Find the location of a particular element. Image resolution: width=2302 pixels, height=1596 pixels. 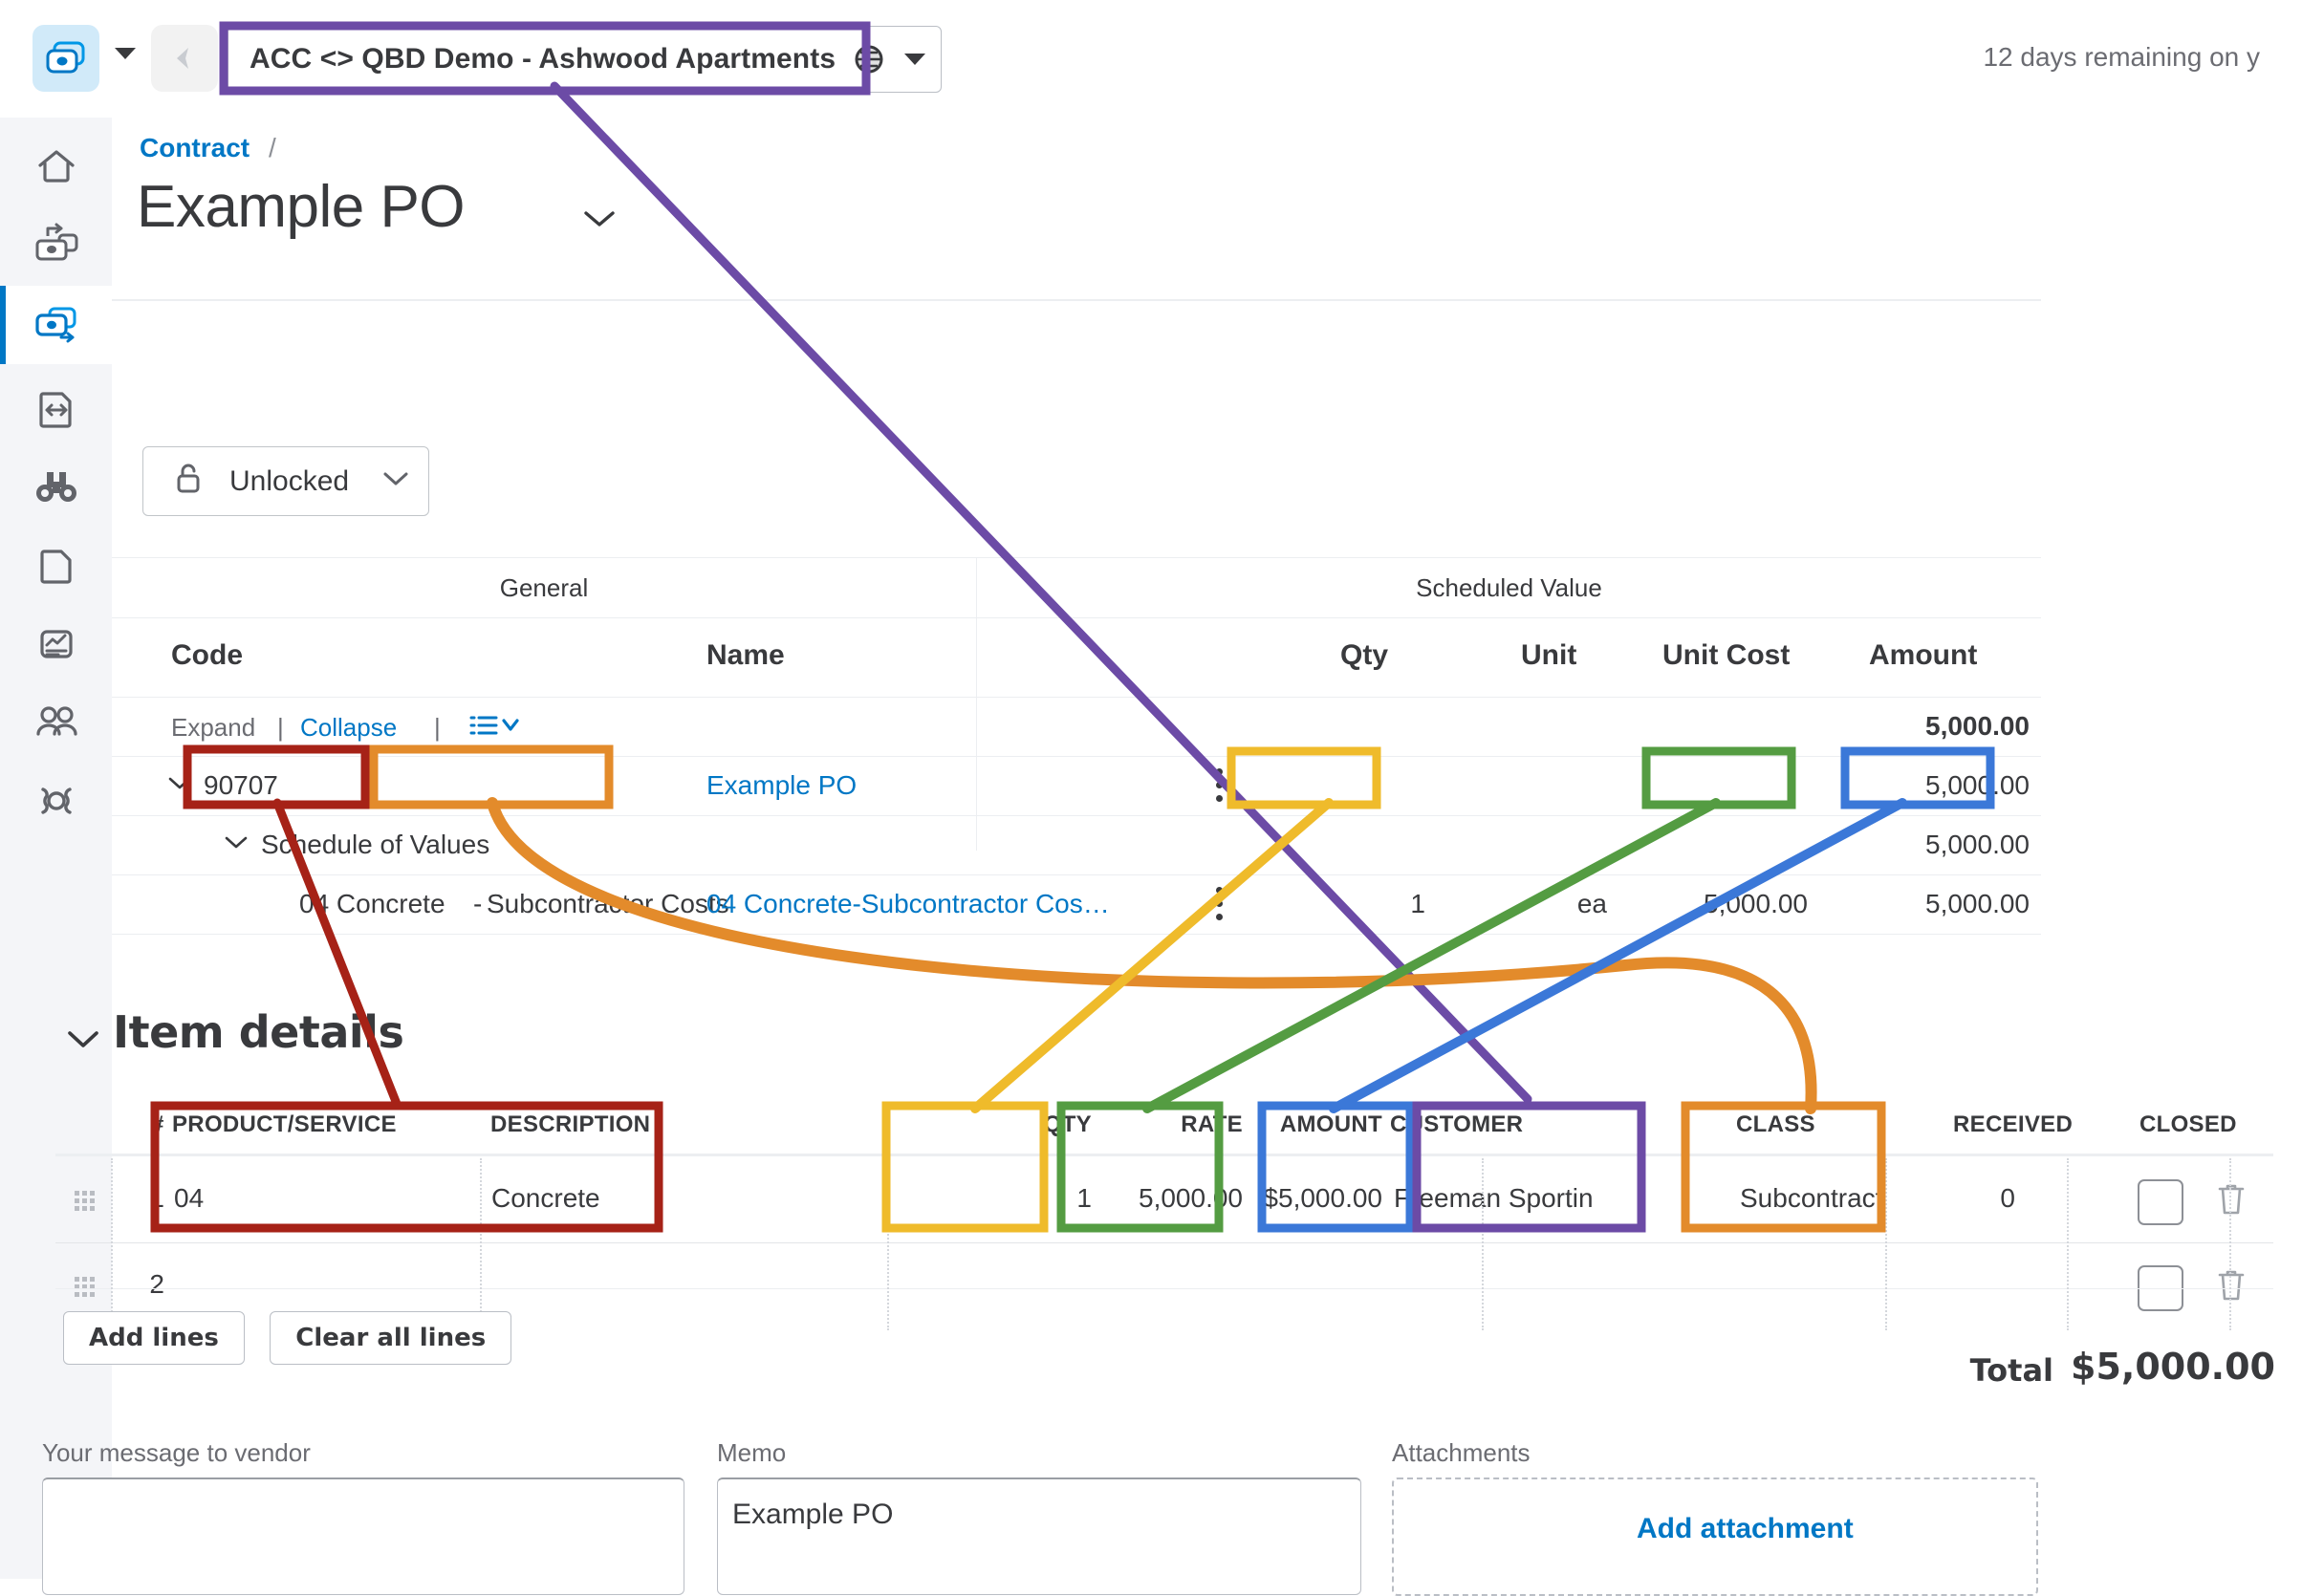

sov-line-unit: ea is located at coordinates (1592, 904).